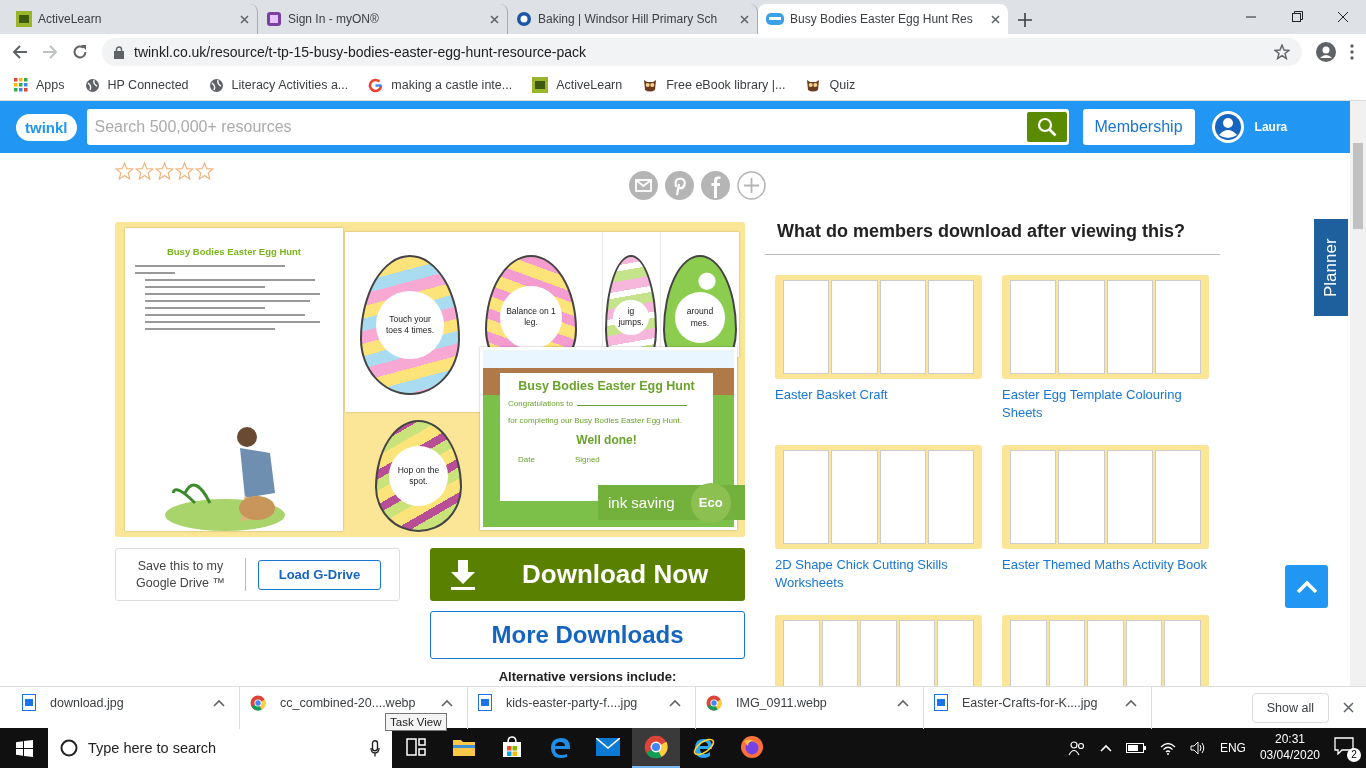 This screenshot has width=1366, height=768. What do you see at coordinates (1105, 565) in the screenshot?
I see `resource-link: Easter Themed Maths Activity Book` at bounding box center [1105, 565].